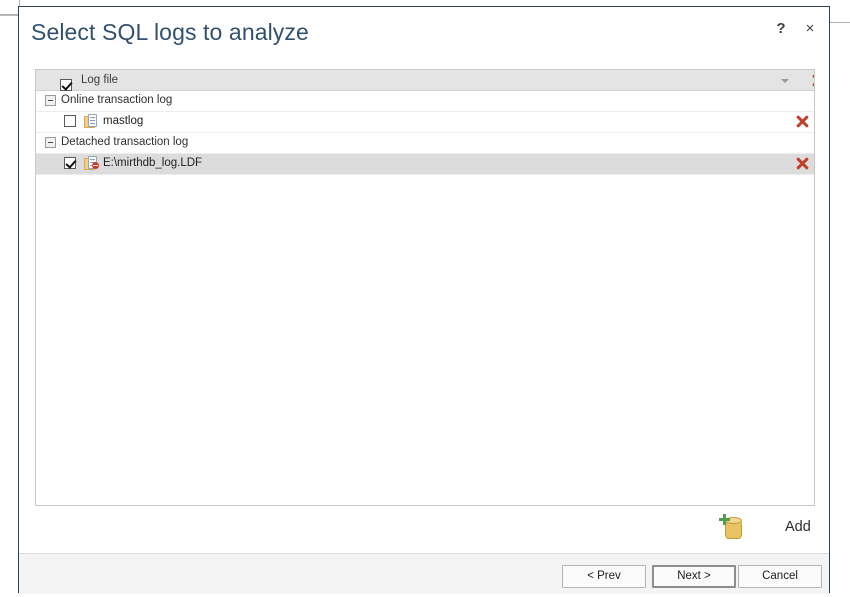 The height and width of the screenshot is (597, 850). I want to click on column-header-log-file: Log file, so click(100, 80).